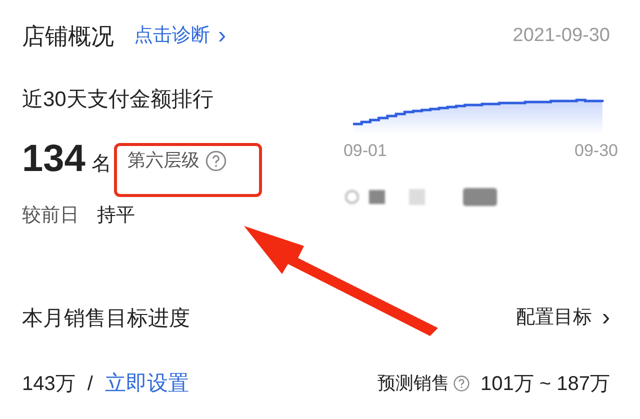  I want to click on configure-target-link: 配置目标 ›, so click(563, 318).